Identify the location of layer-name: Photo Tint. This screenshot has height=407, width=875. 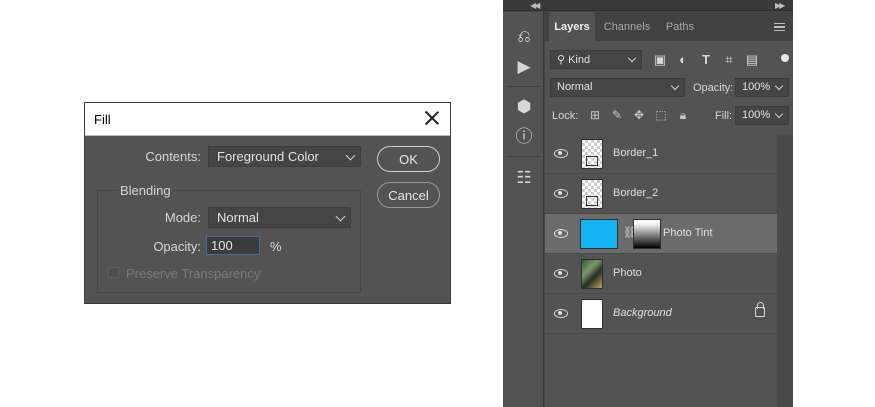
(688, 233).